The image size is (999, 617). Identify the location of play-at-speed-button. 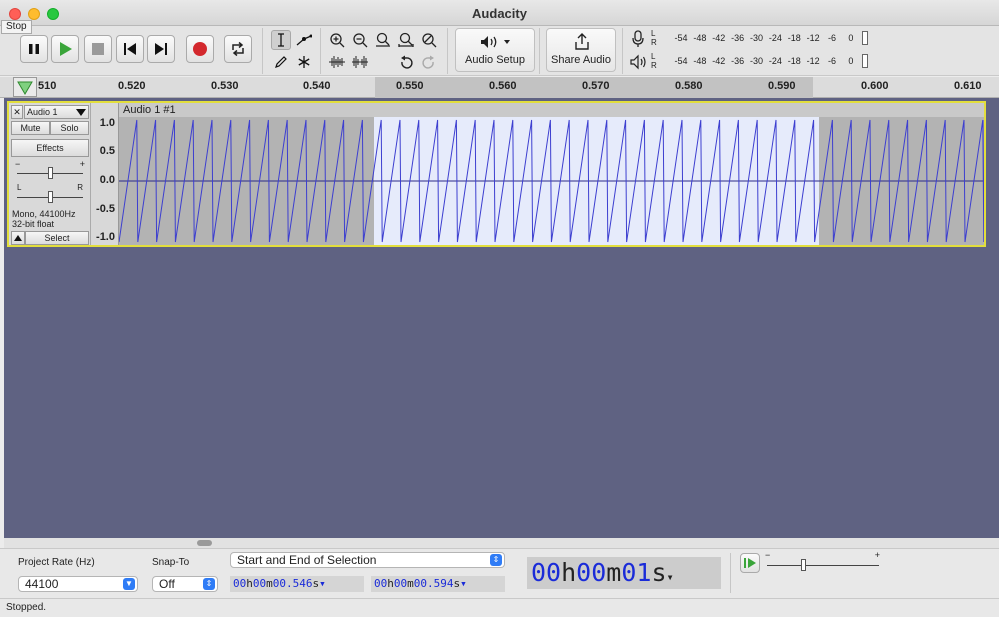
(750, 563).